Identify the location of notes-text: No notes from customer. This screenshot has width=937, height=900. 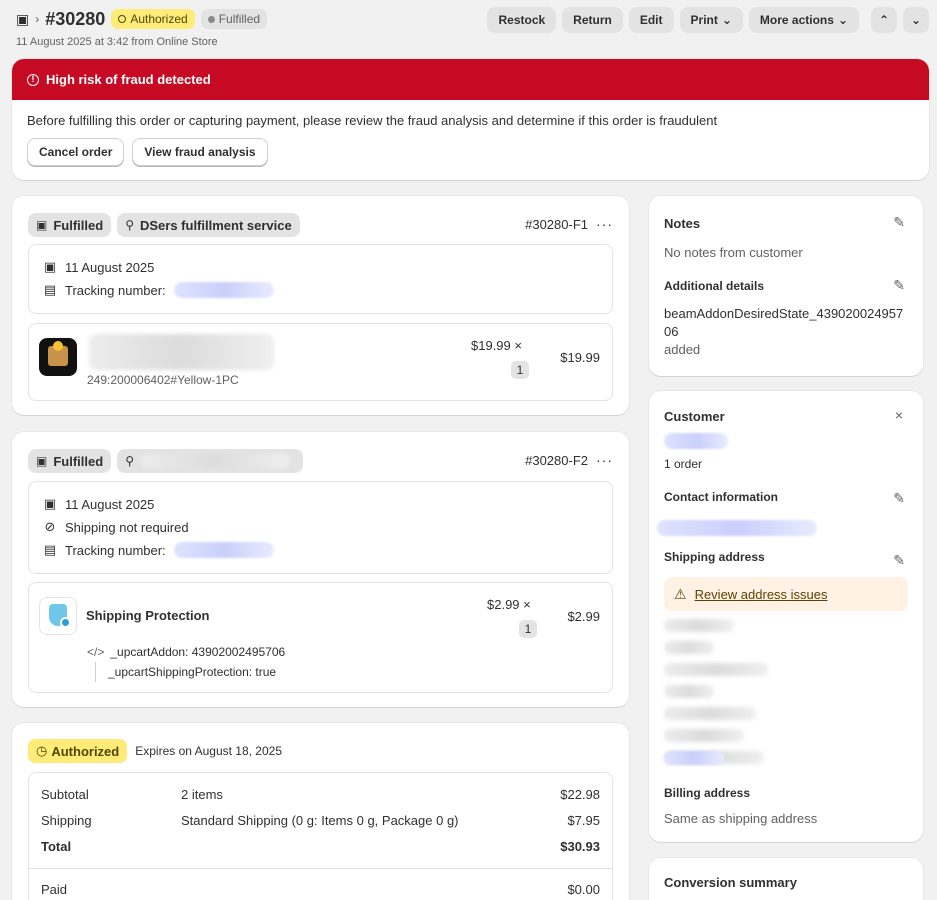
(733, 252).